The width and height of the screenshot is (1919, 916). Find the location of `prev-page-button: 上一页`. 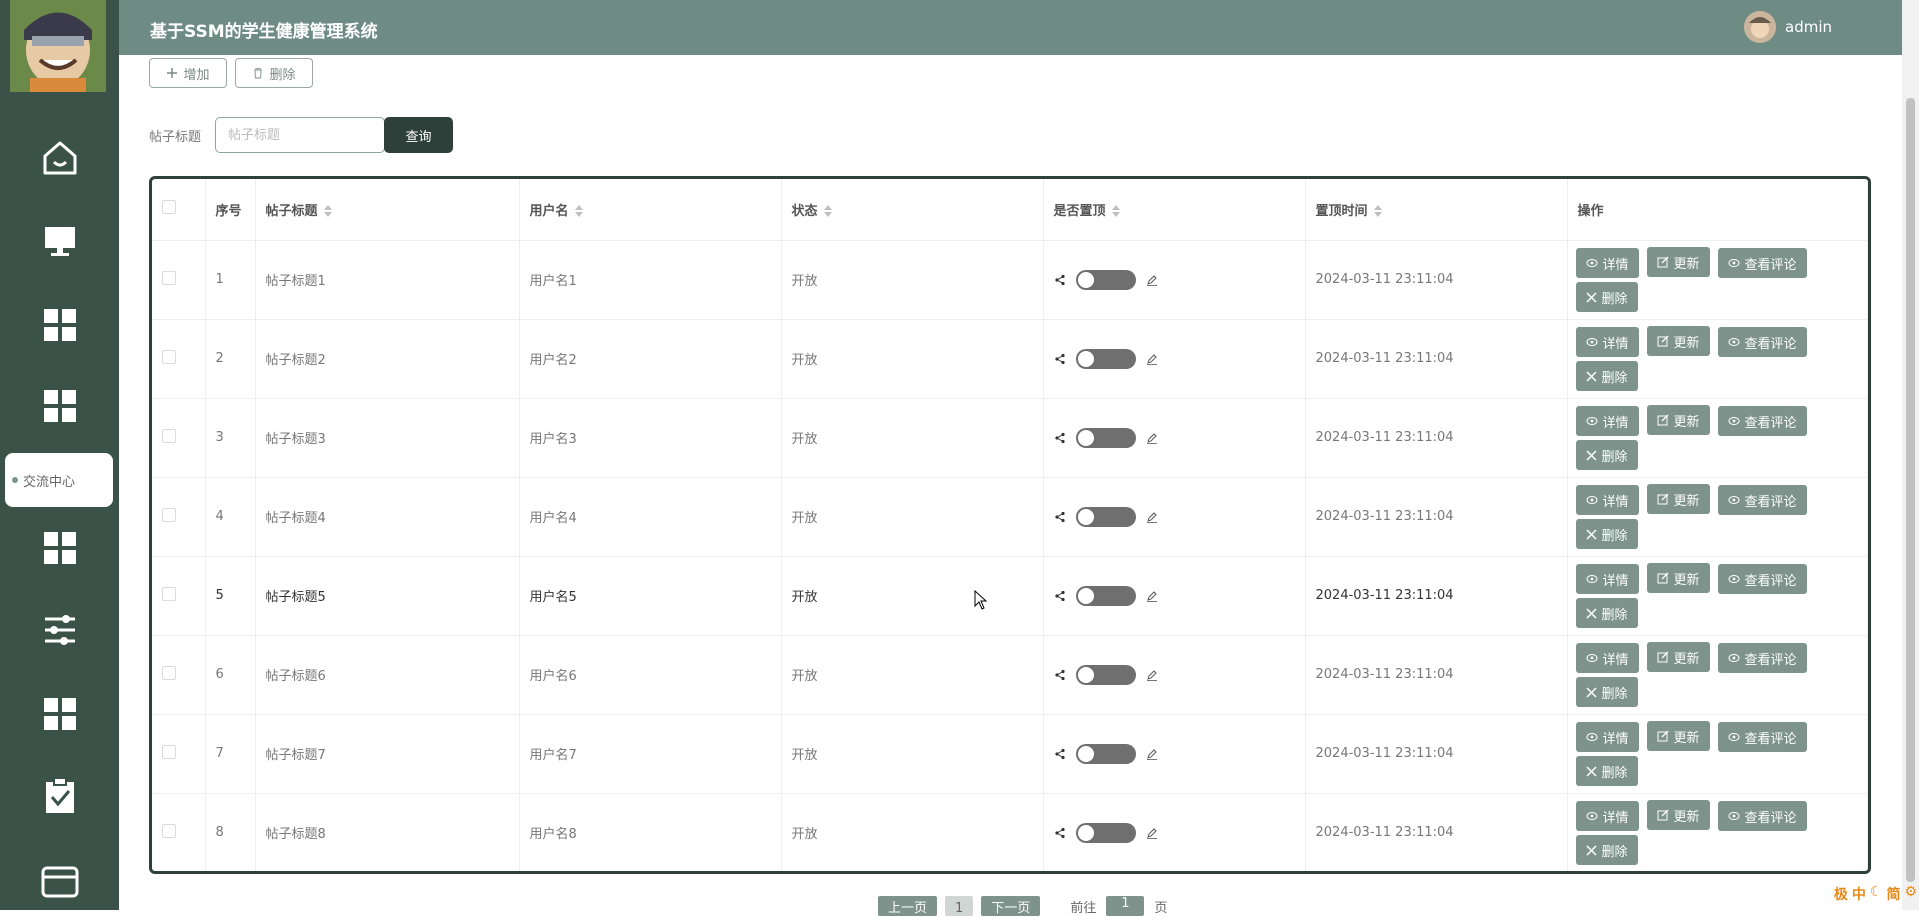

prev-page-button: 上一页 is located at coordinates (908, 906).